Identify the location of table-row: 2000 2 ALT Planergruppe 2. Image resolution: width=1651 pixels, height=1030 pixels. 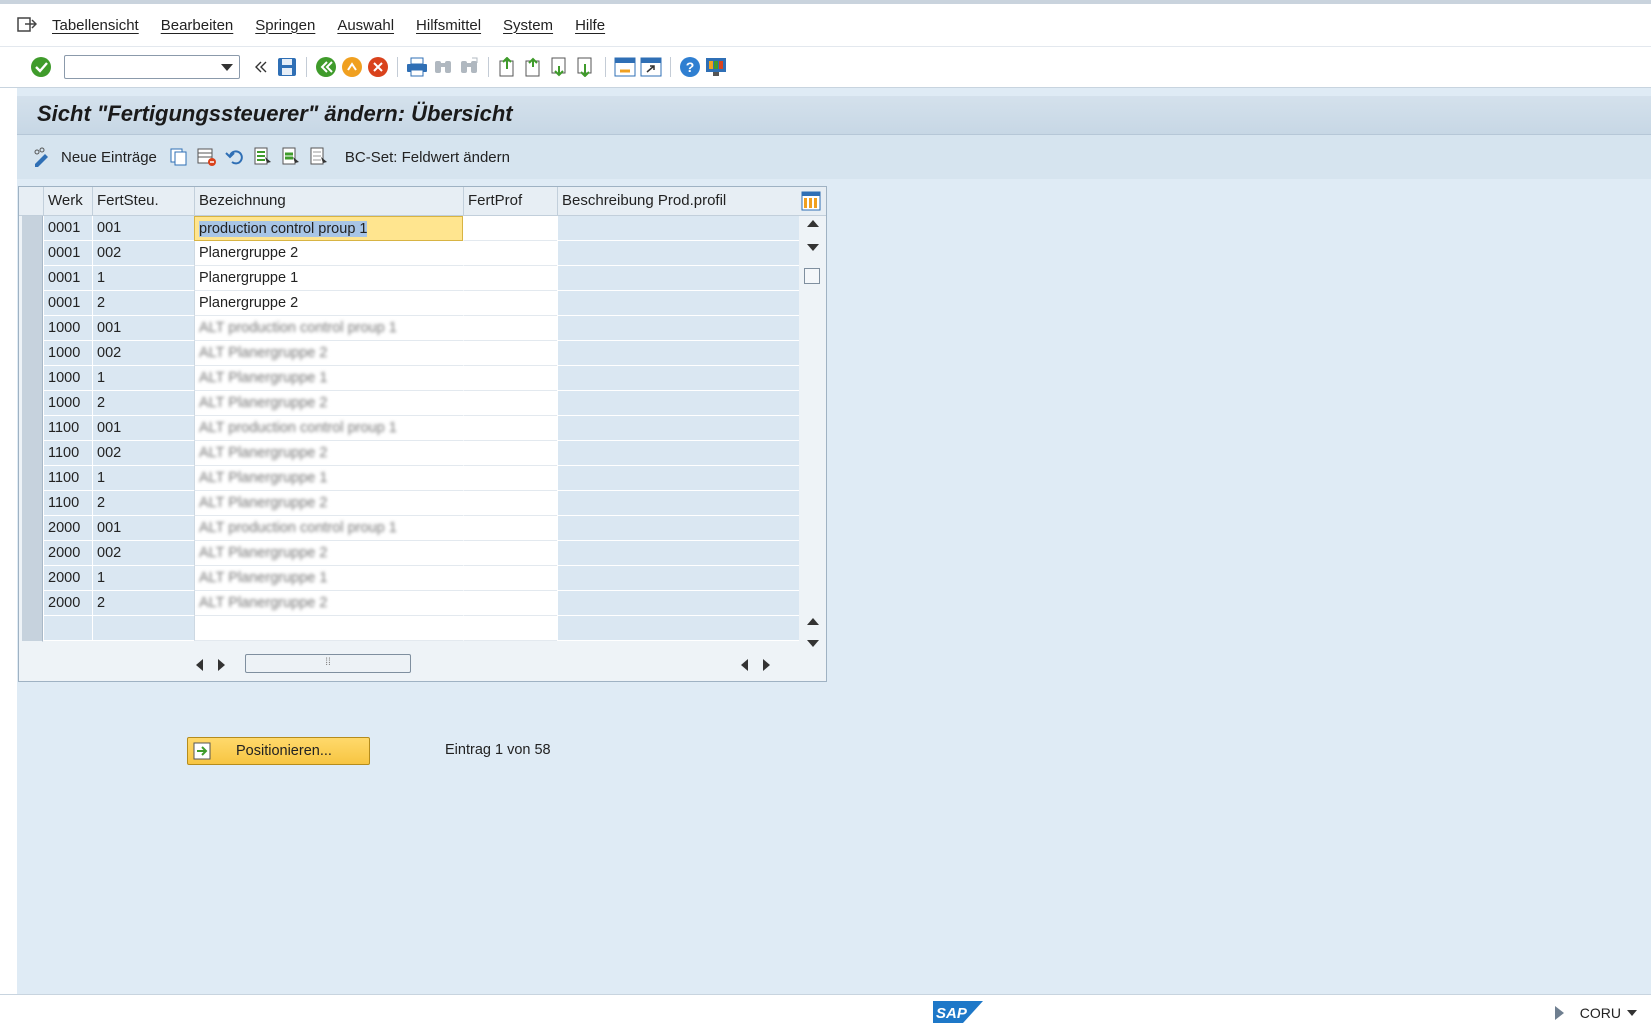
(409, 604).